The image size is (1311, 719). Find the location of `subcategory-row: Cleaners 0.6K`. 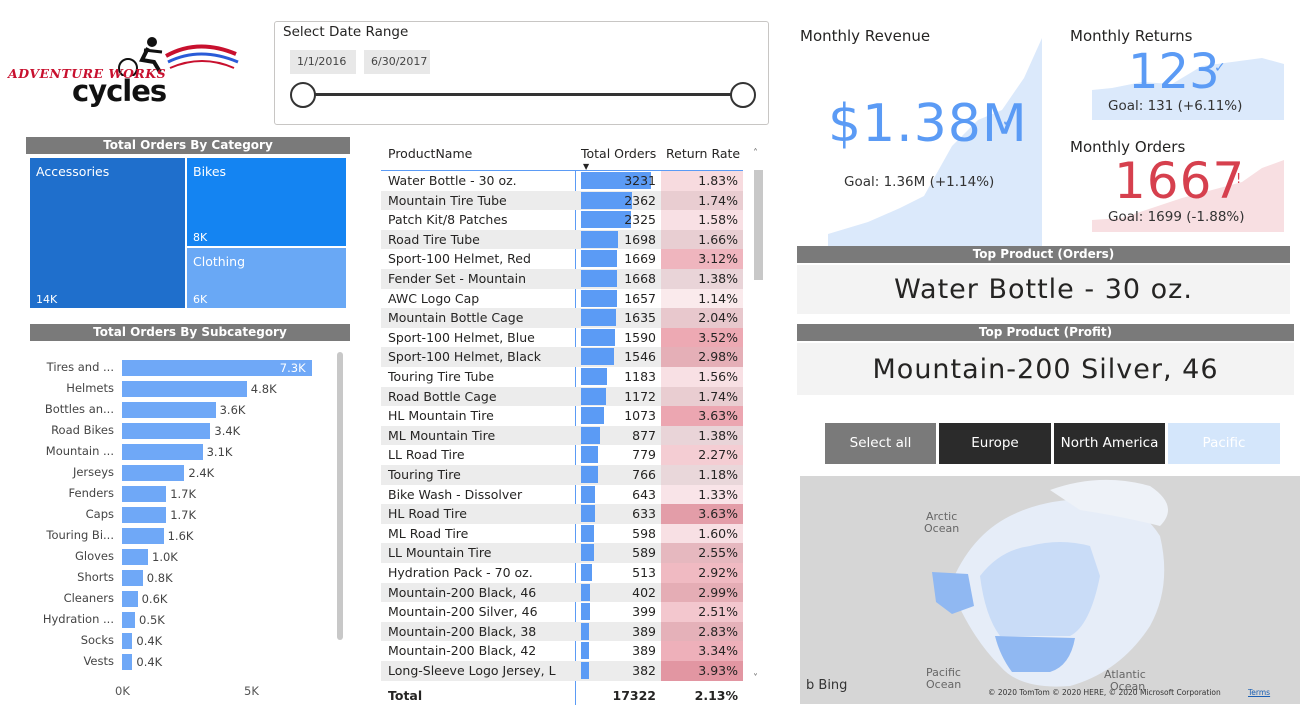

subcategory-row: Cleaners 0.6K is located at coordinates (174, 599).